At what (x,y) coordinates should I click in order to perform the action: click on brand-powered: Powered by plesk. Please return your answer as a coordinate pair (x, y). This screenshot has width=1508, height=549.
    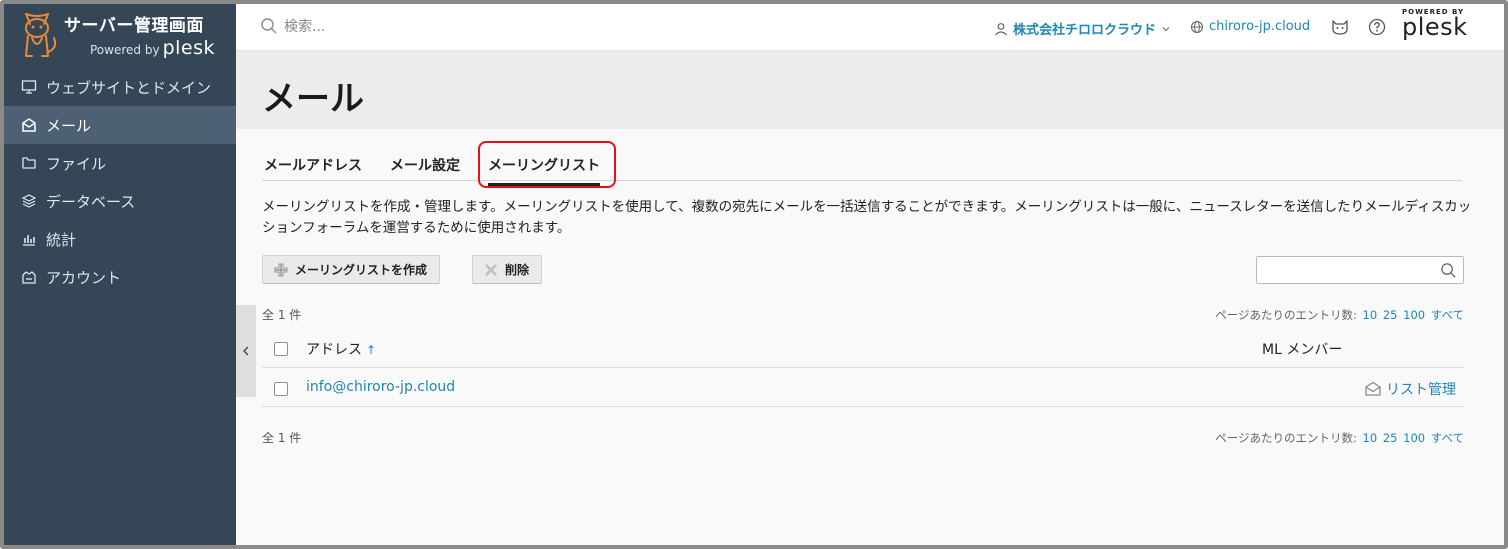
    Looking at the image, I should click on (152, 48).